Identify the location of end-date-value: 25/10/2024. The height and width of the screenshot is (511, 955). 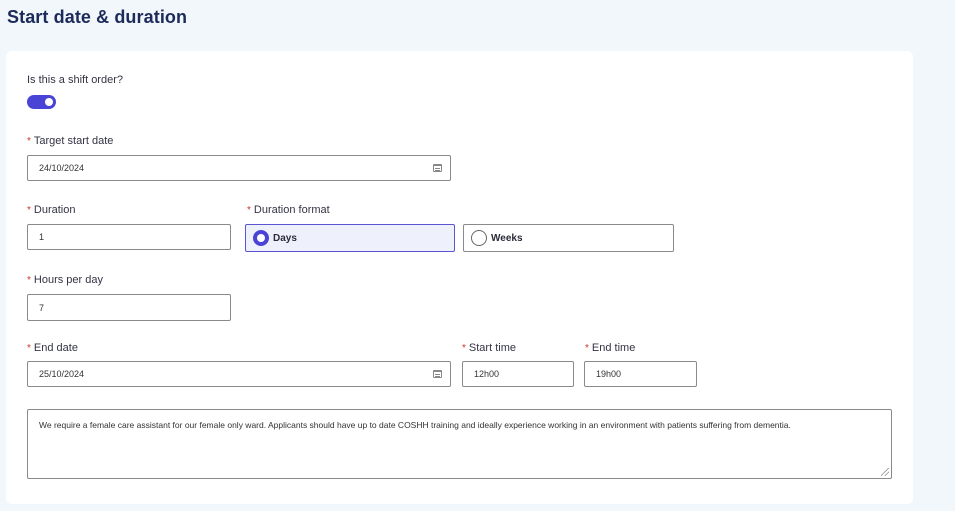
(62, 374).